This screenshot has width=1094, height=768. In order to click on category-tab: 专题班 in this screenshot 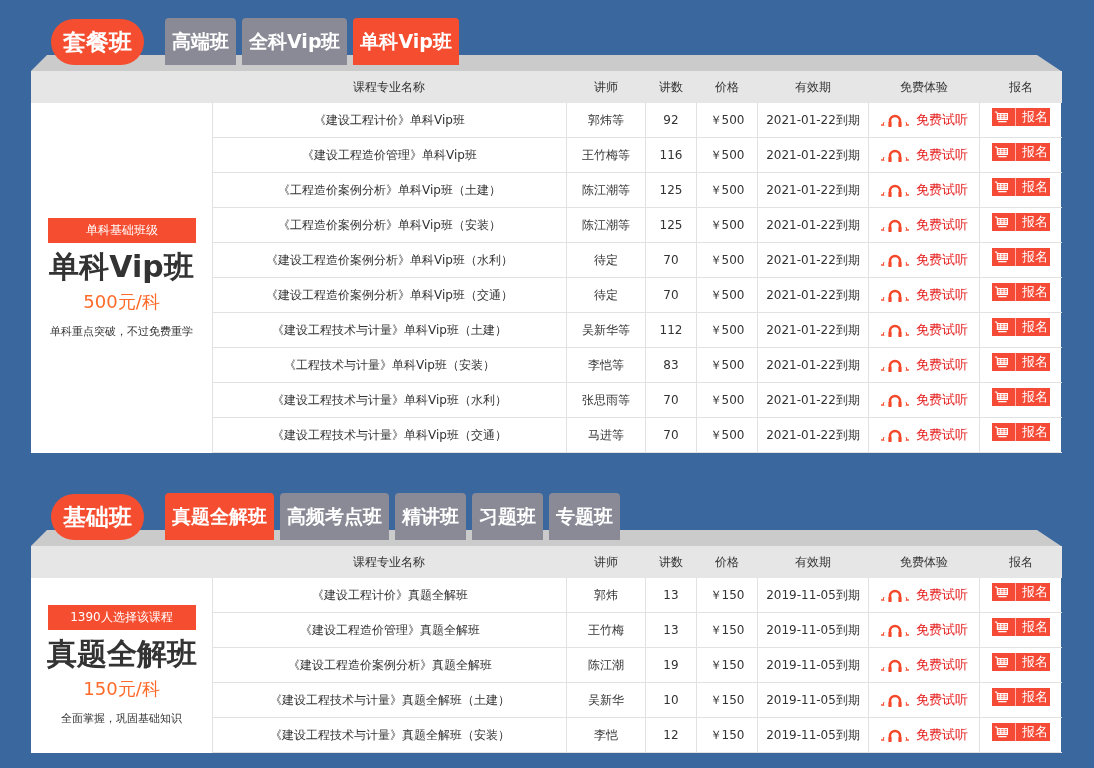, I will do `click(584, 516)`.